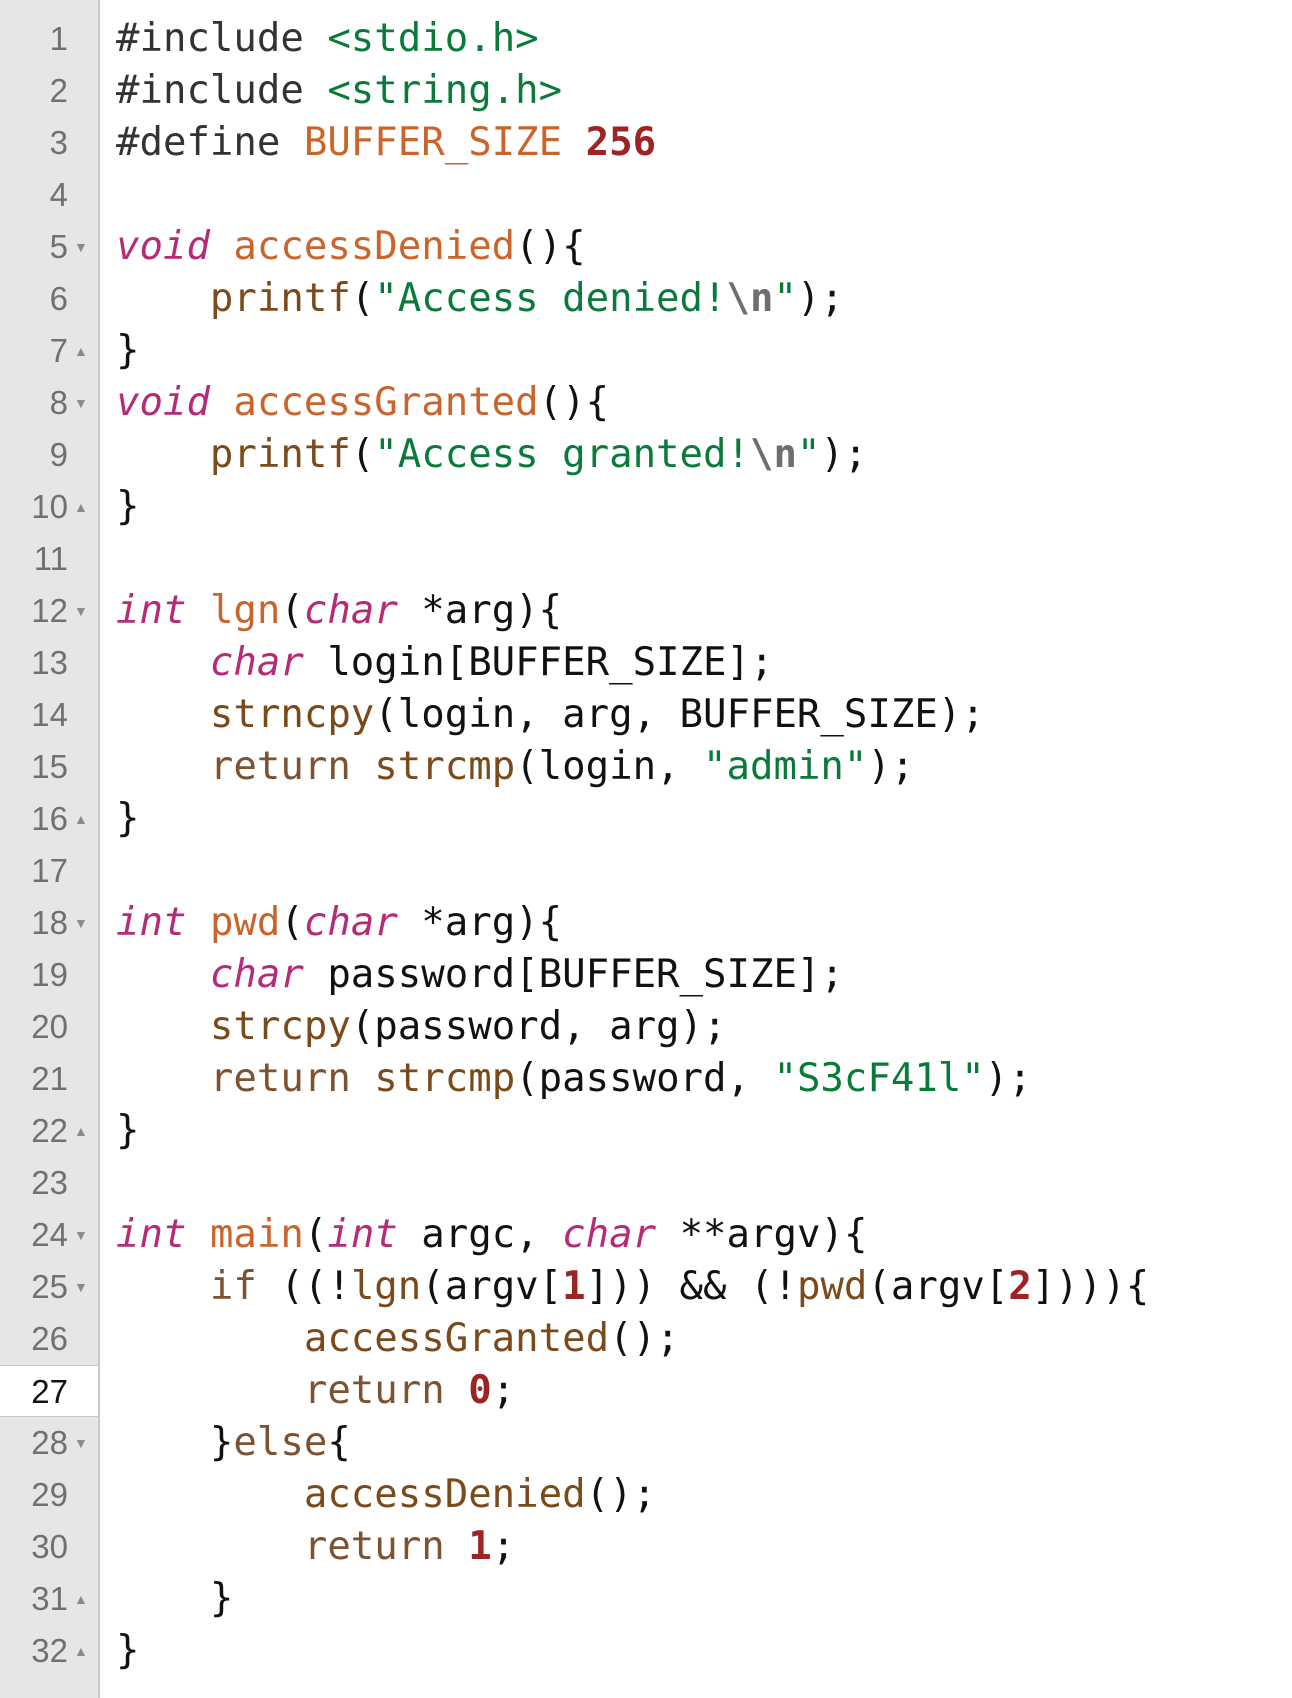 The width and height of the screenshot is (1292, 1698). Describe the element at coordinates (315, 1391) in the screenshot. I see `code-text: return 0;` at that location.